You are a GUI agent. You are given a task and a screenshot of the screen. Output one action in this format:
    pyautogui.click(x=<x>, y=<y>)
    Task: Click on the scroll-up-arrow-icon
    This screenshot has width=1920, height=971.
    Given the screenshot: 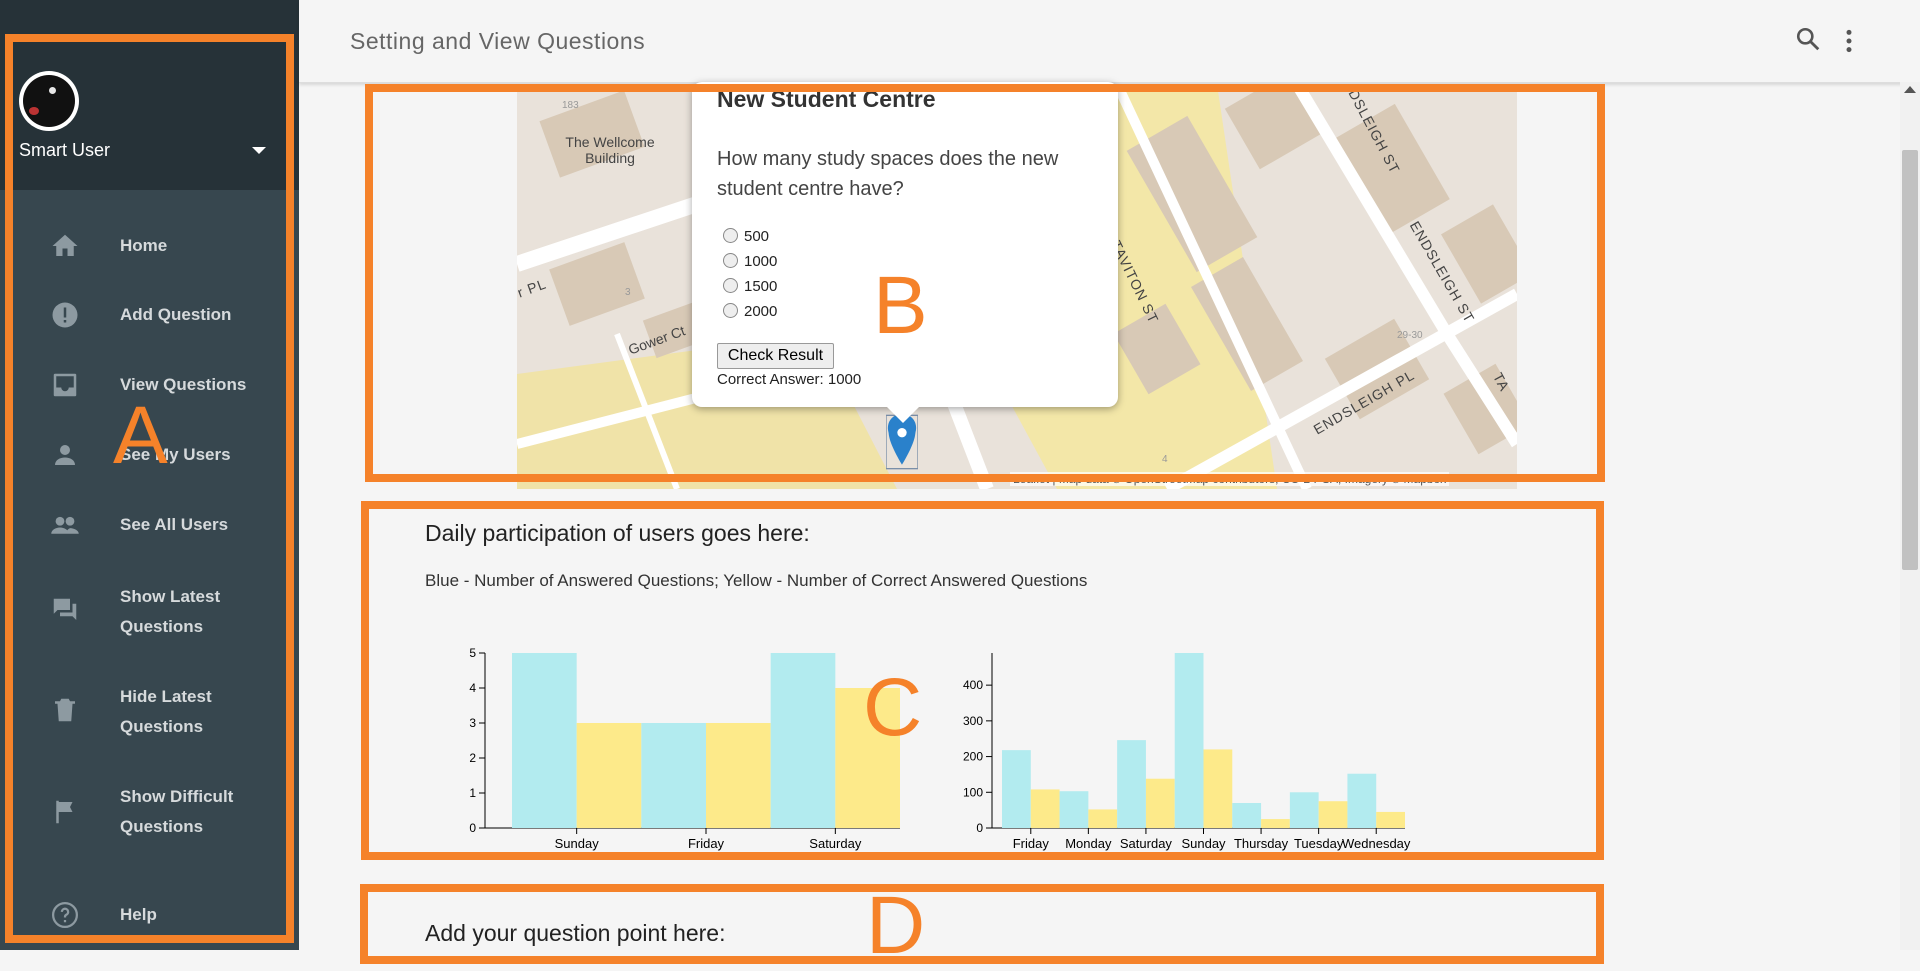 What is the action you would take?
    pyautogui.click(x=1910, y=89)
    